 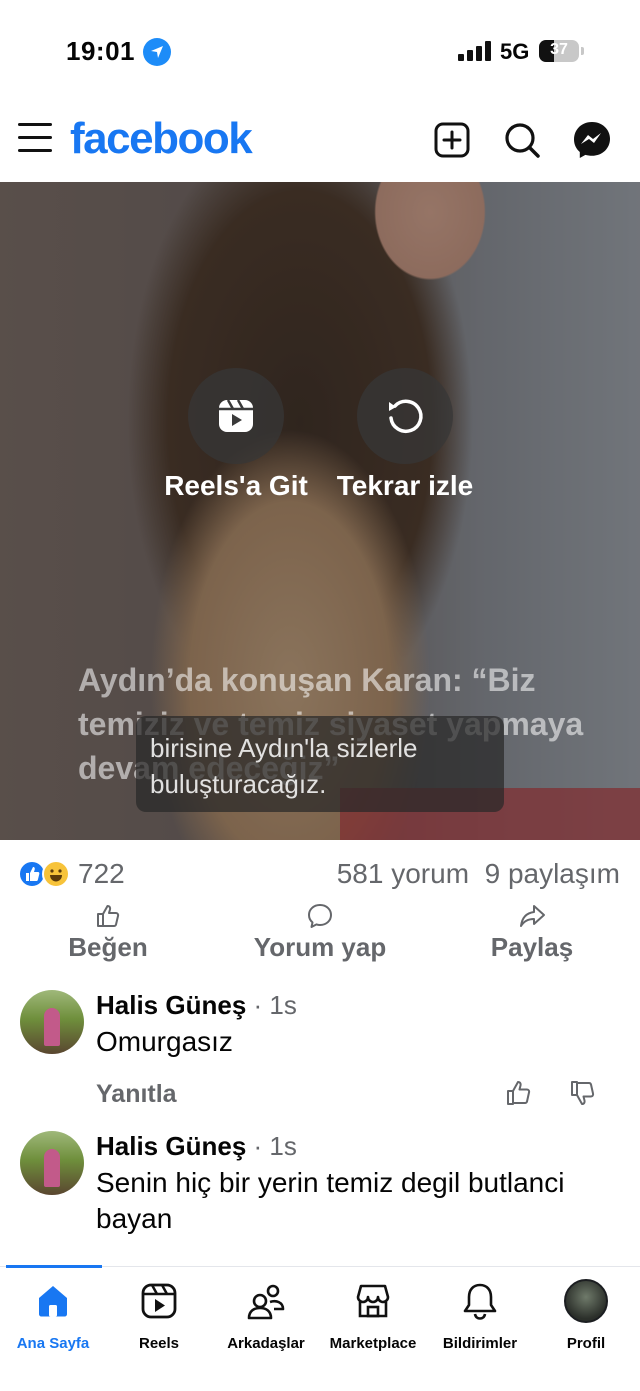 I want to click on post-actions: Beğen Yorum yap Paylaş, so click(x=320, y=937).